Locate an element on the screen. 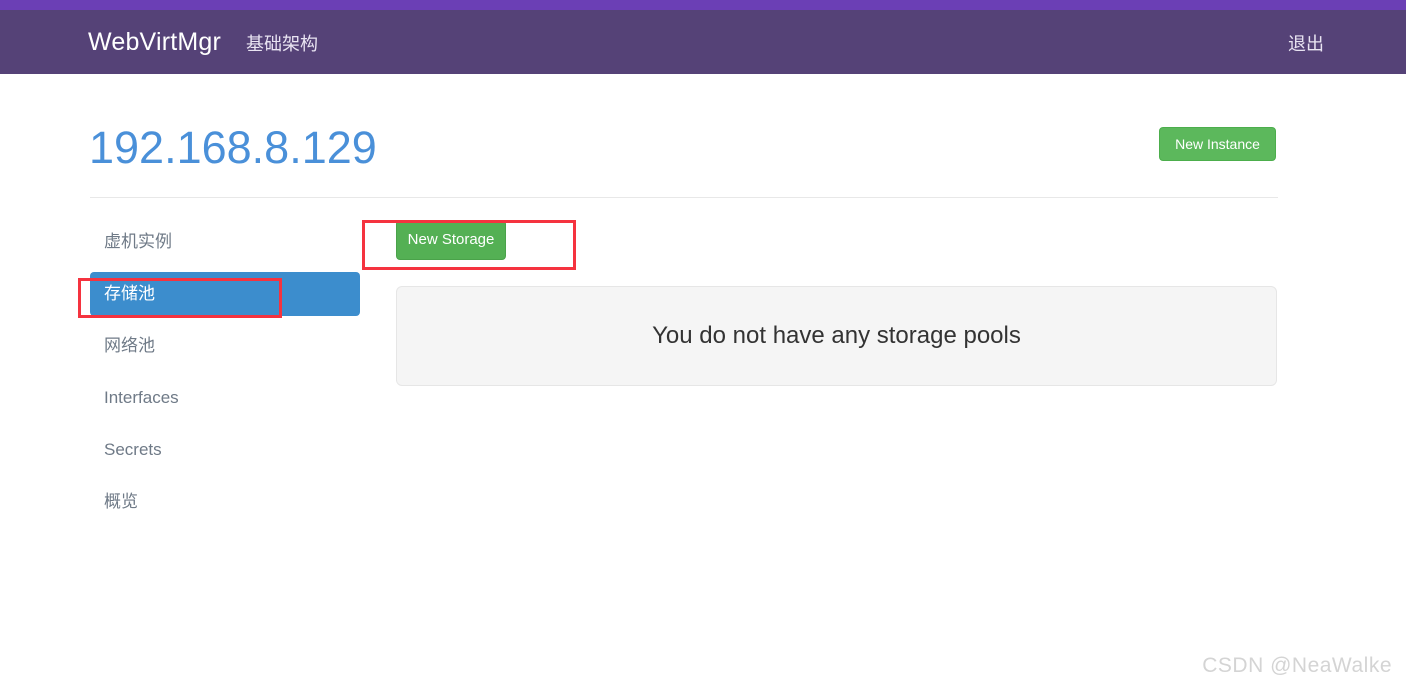  sidebar-item-interfaces: Interfaces is located at coordinates (225, 398).